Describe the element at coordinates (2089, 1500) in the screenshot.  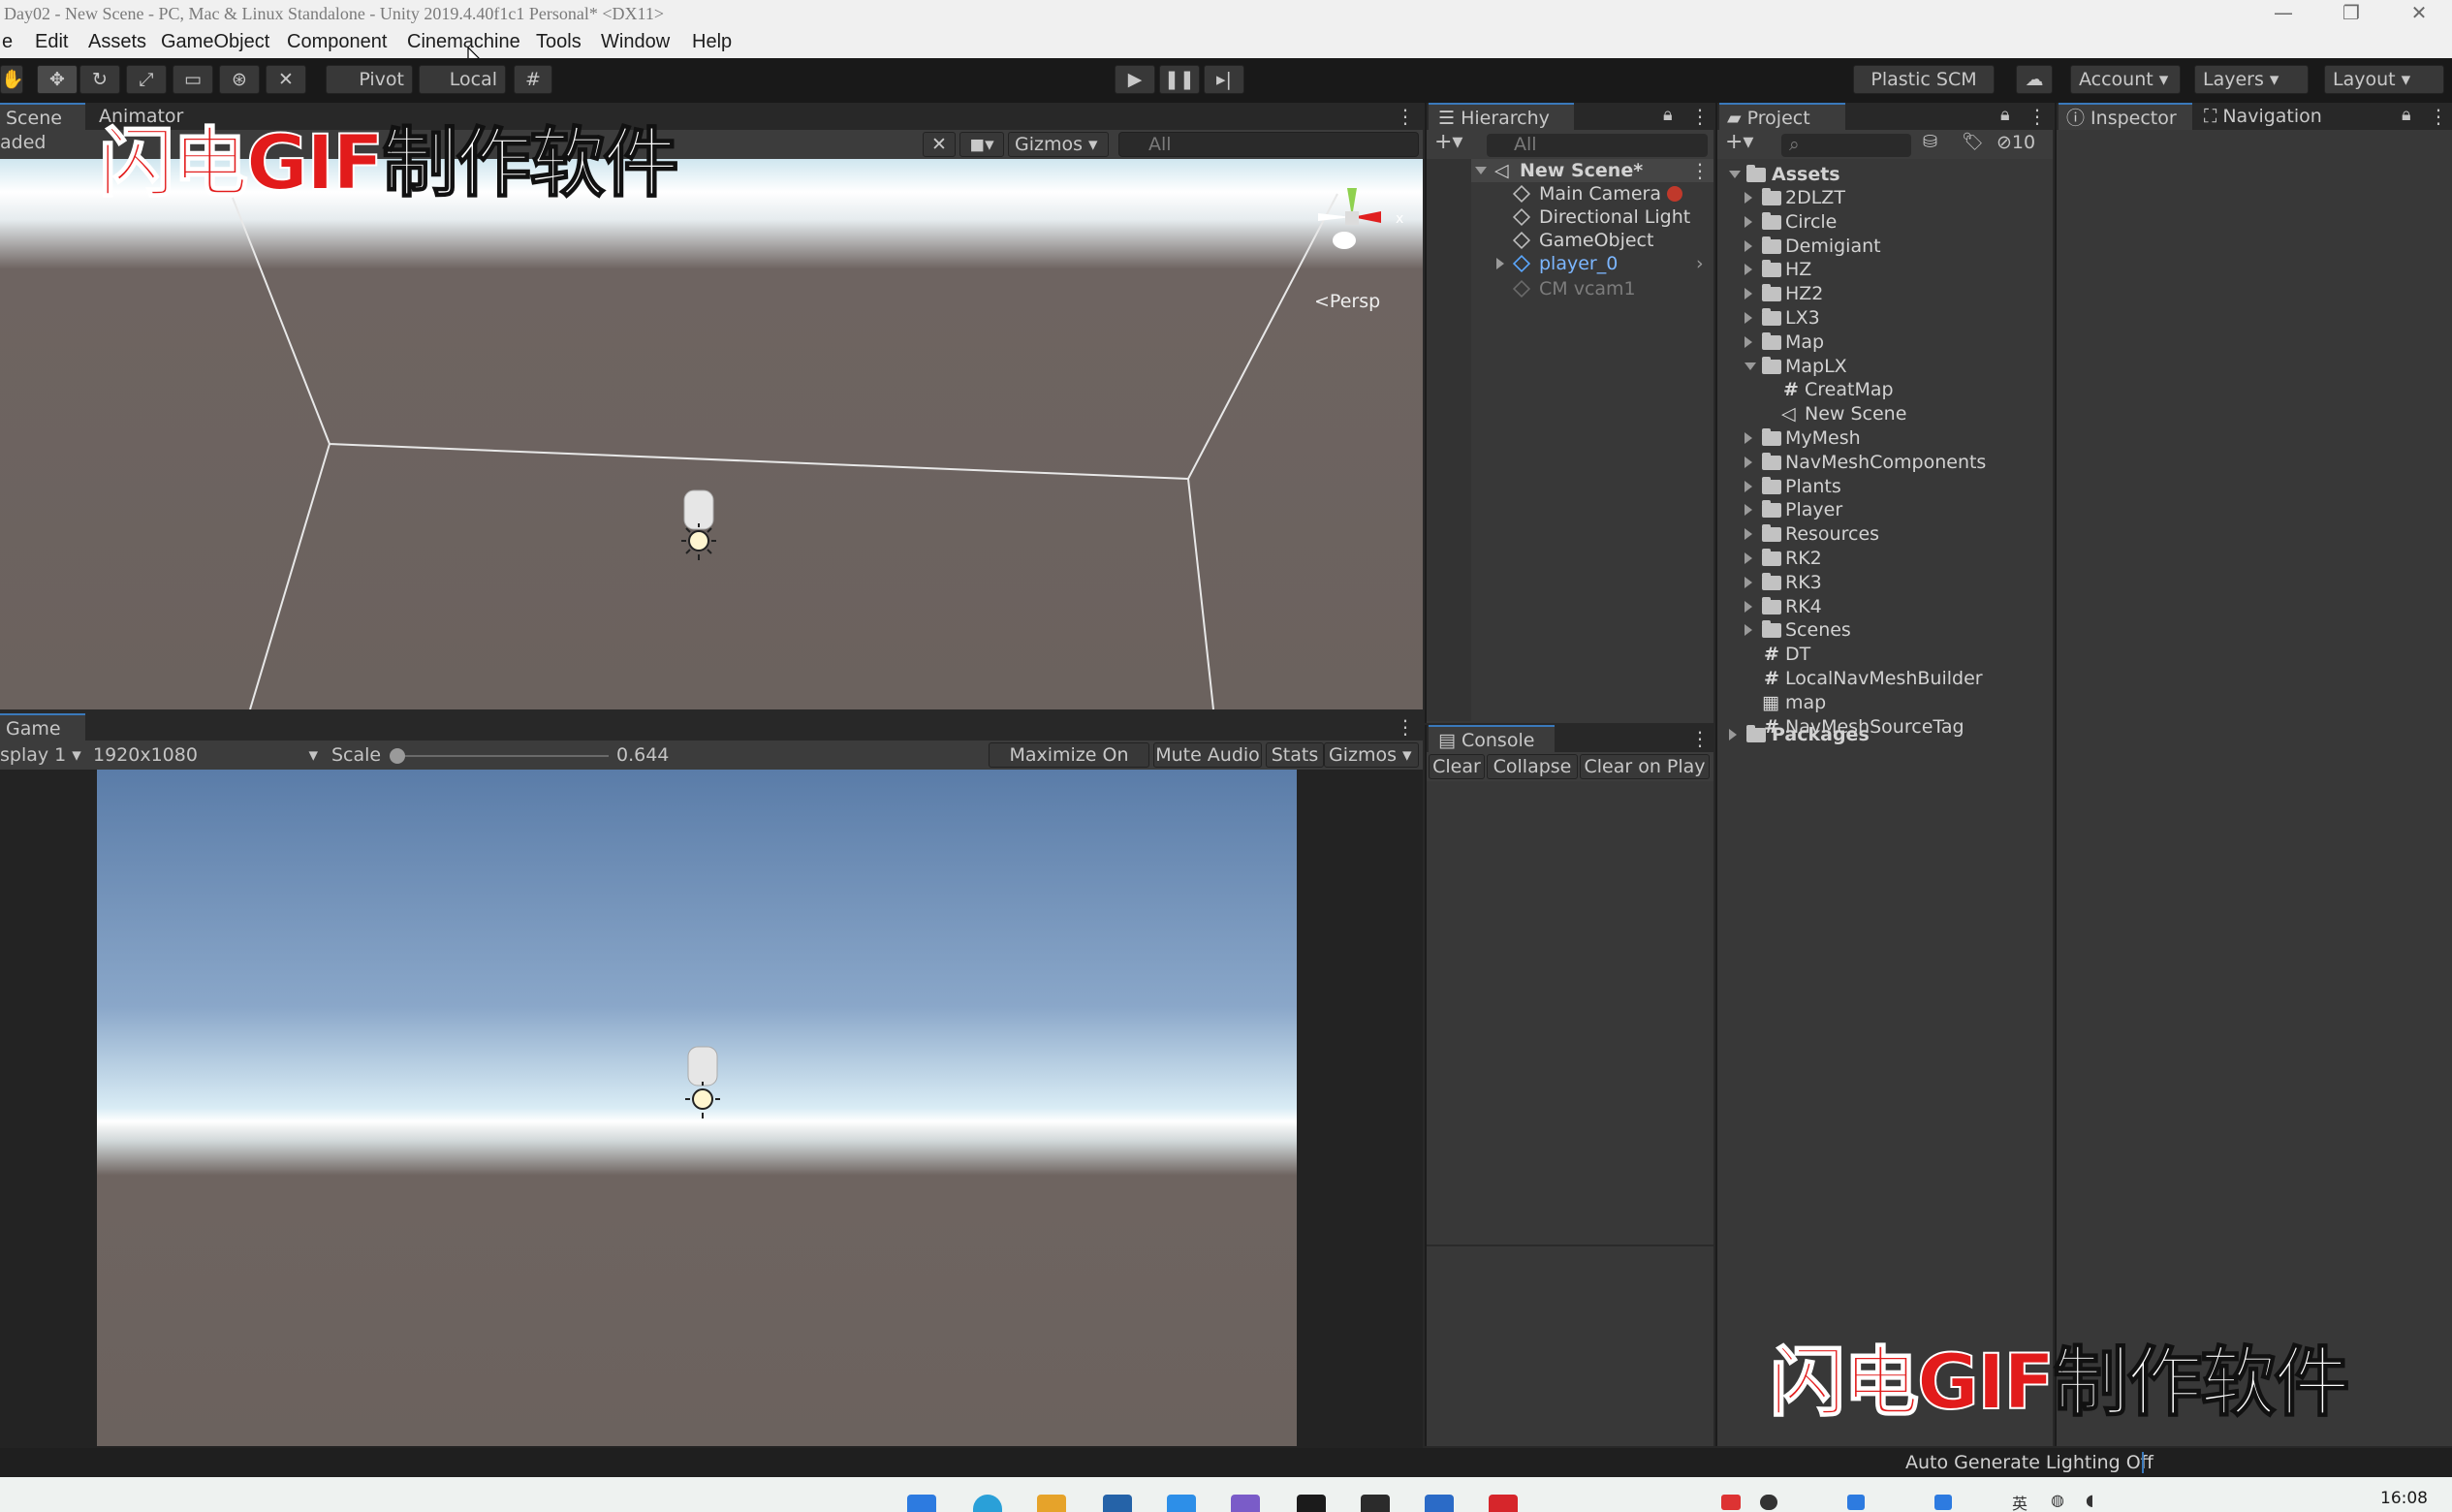
I see `volume-icon: ◖` at that location.